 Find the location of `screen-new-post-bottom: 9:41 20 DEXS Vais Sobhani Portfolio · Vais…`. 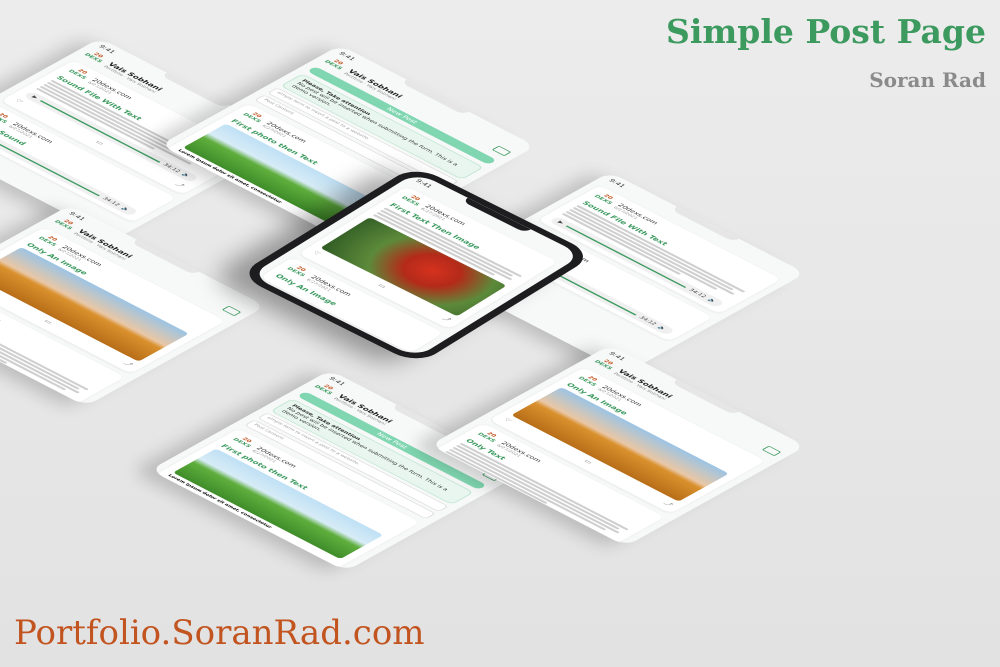

screen-new-post-bottom: 9:41 20 DEXS Vais Sobhani Portfolio · Vais… is located at coordinates (338, 471).